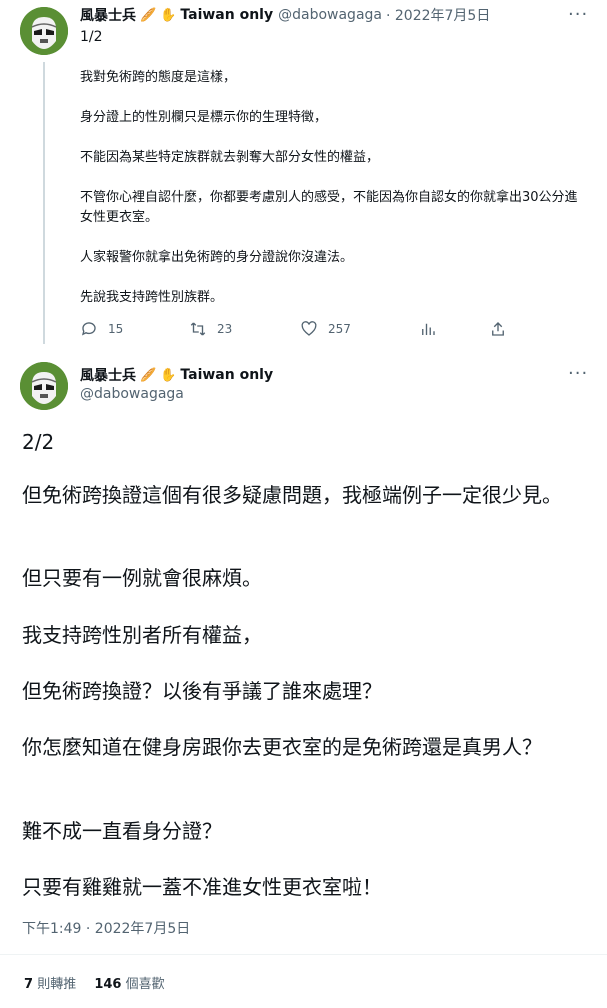  What do you see at coordinates (101, 329) in the screenshot?
I see `reply-button: 15` at bounding box center [101, 329].